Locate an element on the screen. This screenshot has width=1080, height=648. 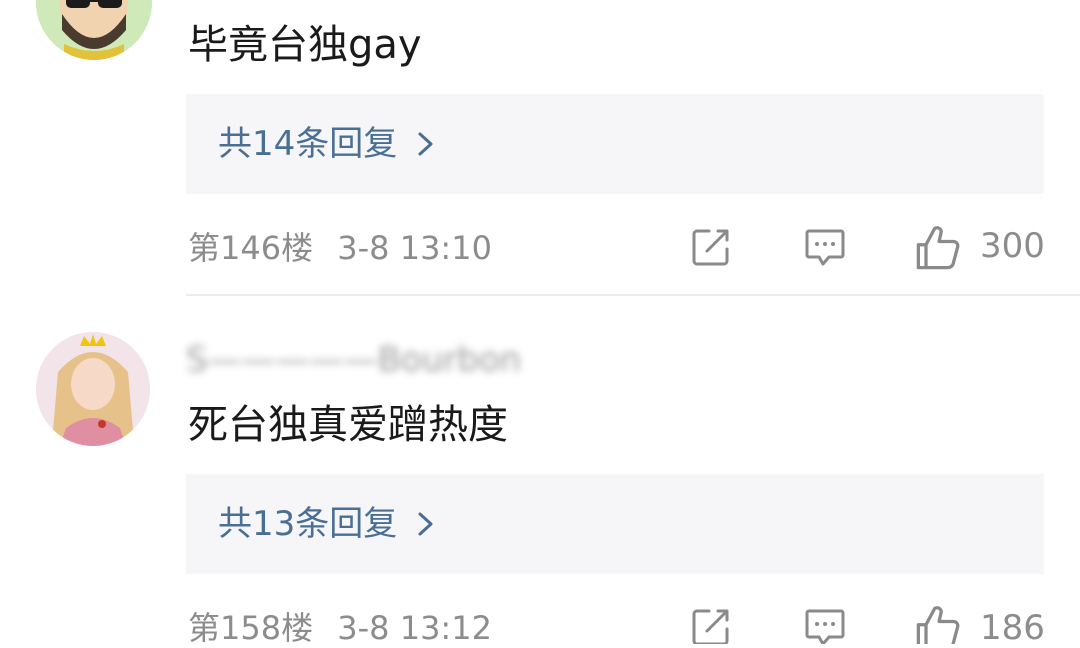
reply-count-label: 共14条回复 is located at coordinates (308, 144).